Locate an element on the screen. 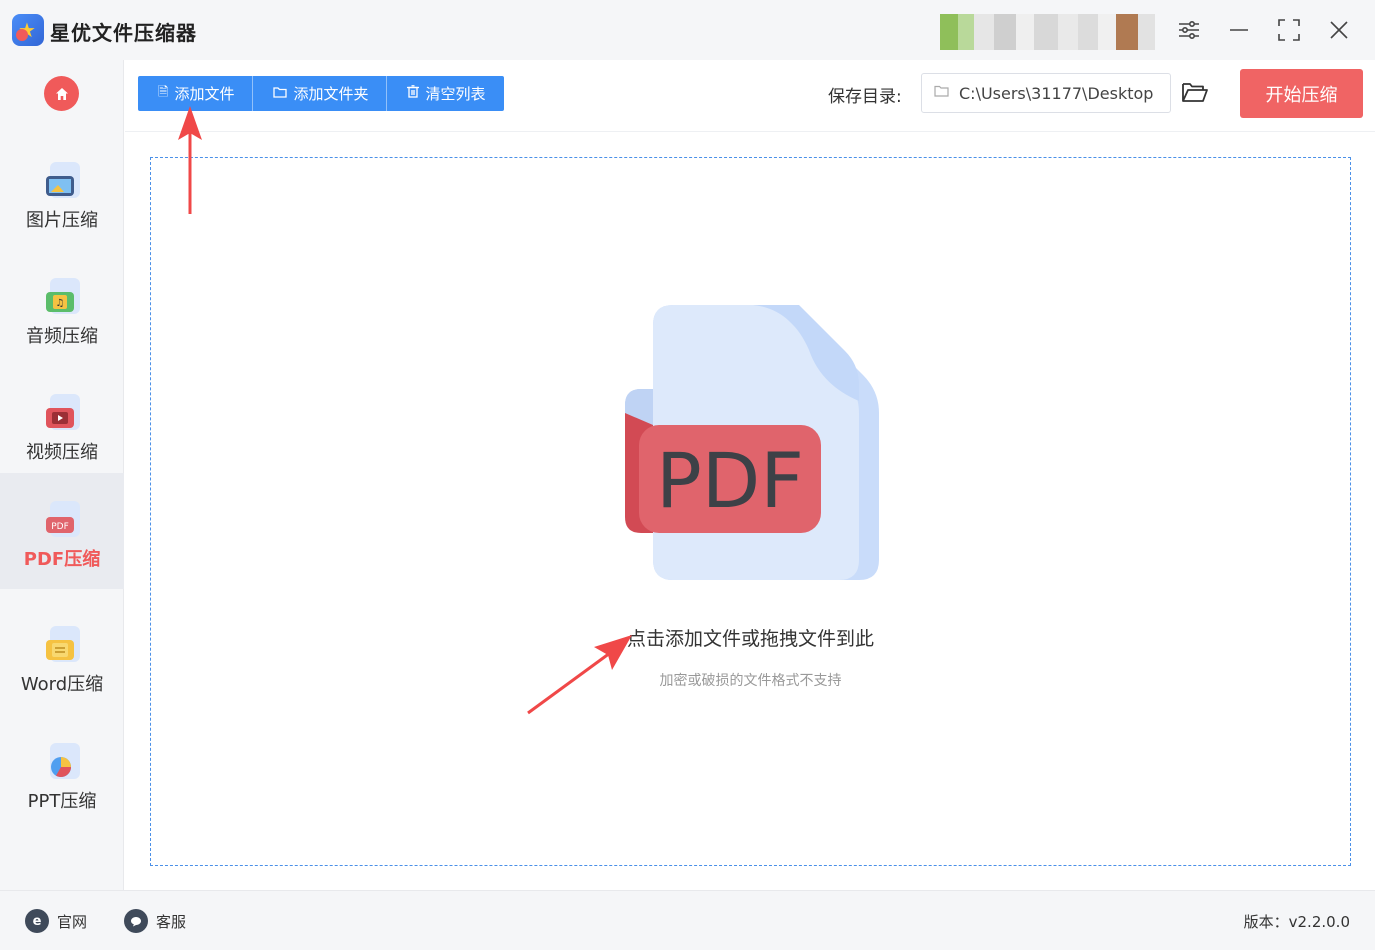  pdf-file-icon: PDF is located at coordinates (62, 521).